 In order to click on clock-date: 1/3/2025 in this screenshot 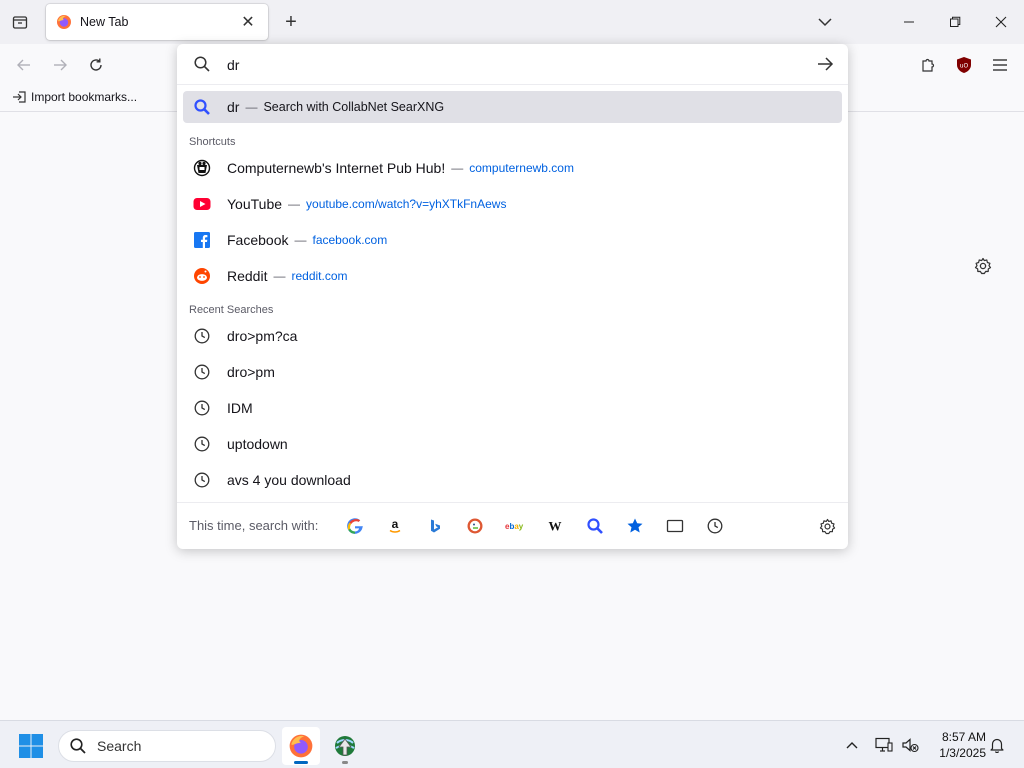, I will do `click(962, 753)`.